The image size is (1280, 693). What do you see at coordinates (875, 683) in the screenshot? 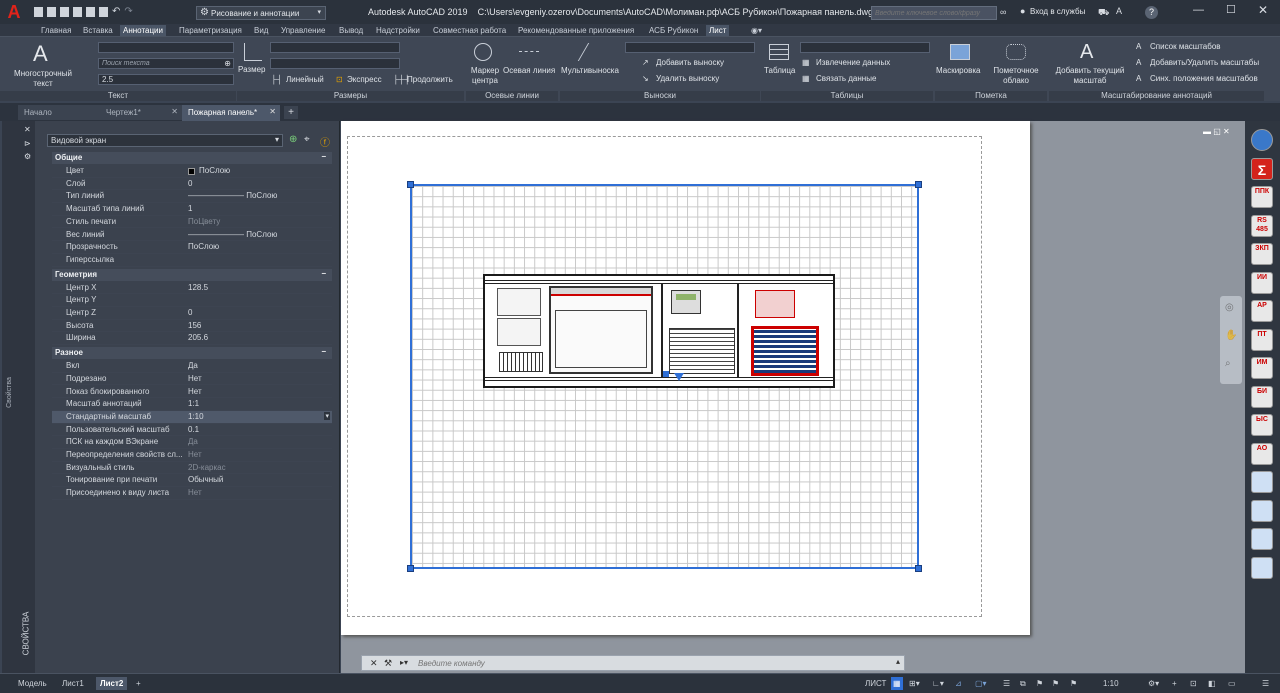
I see `space-mode-button: ЛИСТ` at bounding box center [875, 683].